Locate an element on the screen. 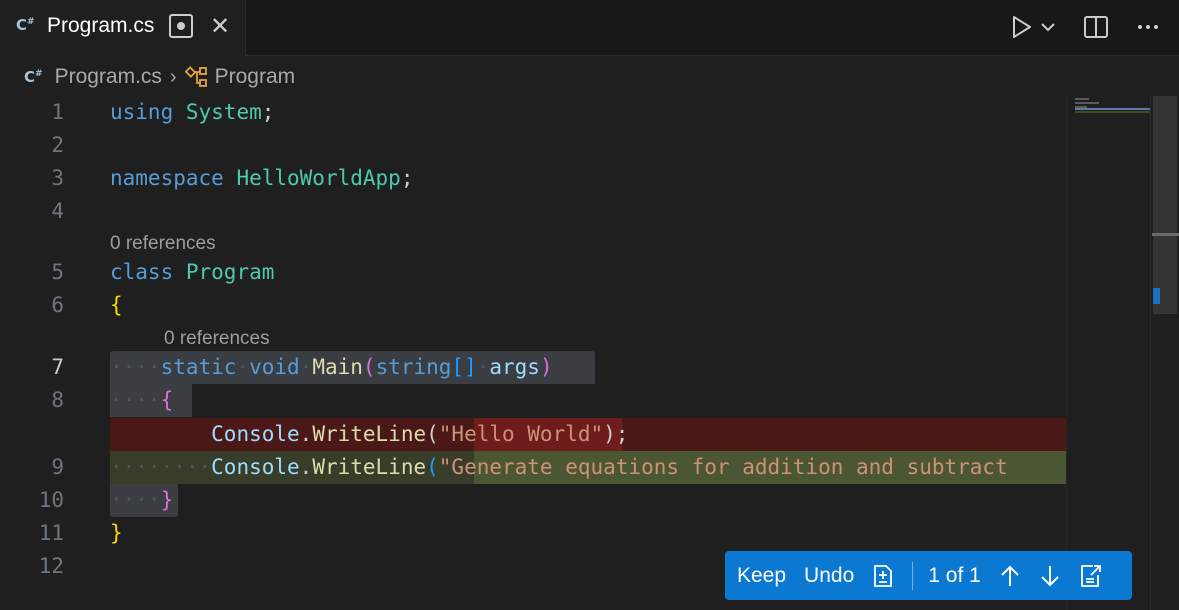  code-line: class Program is located at coordinates (192, 272).